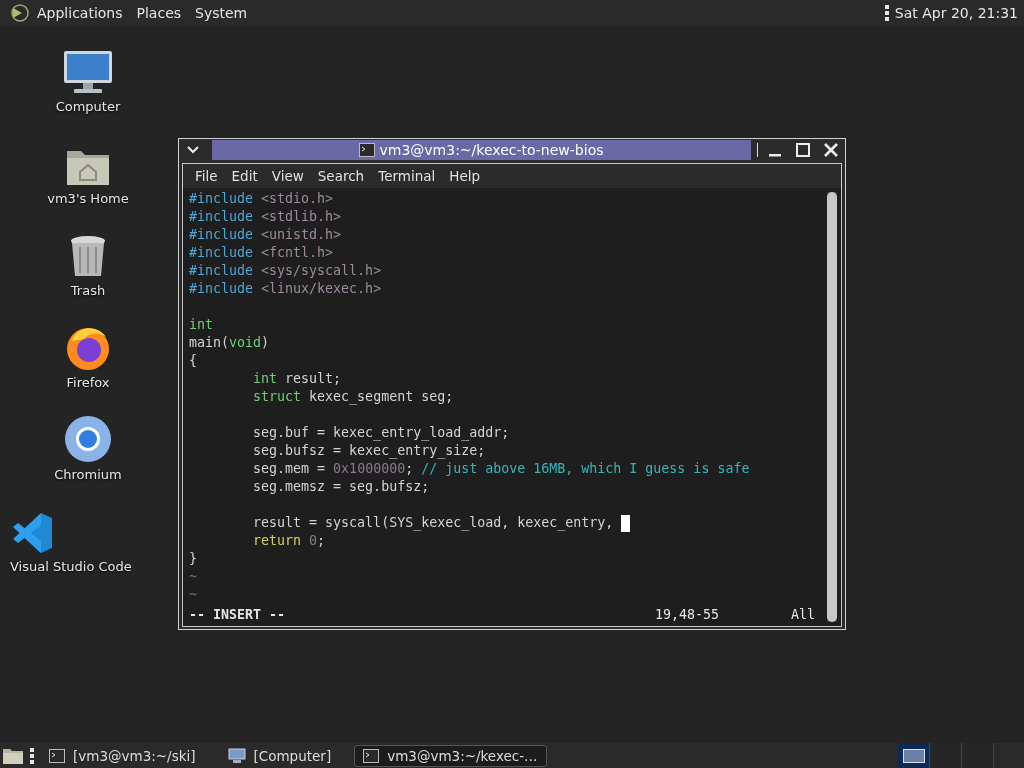 The image size is (1024, 768). What do you see at coordinates (237, 615) in the screenshot?
I see `mode-indicator: -- INSERT --` at bounding box center [237, 615].